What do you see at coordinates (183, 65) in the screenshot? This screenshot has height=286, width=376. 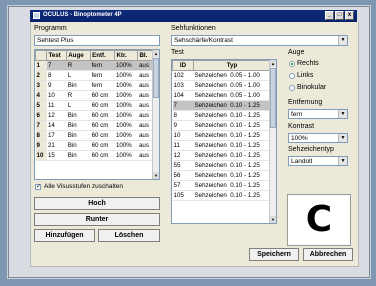 I see `column-header: ID` at bounding box center [183, 65].